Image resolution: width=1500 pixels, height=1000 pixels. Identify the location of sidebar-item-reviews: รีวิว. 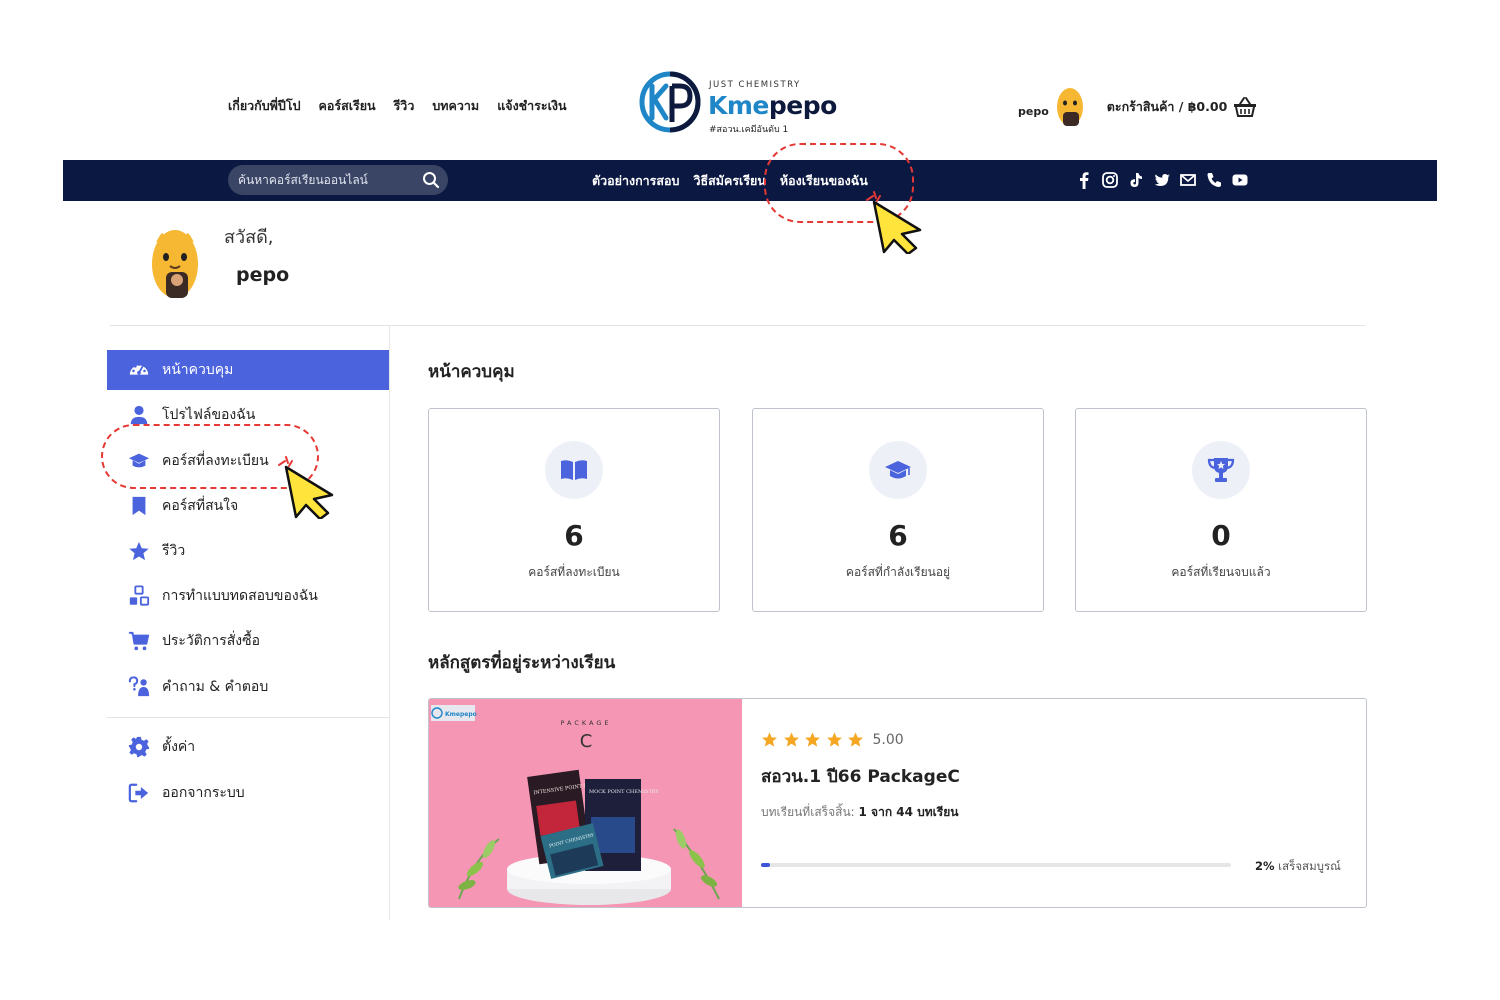
(248, 551).